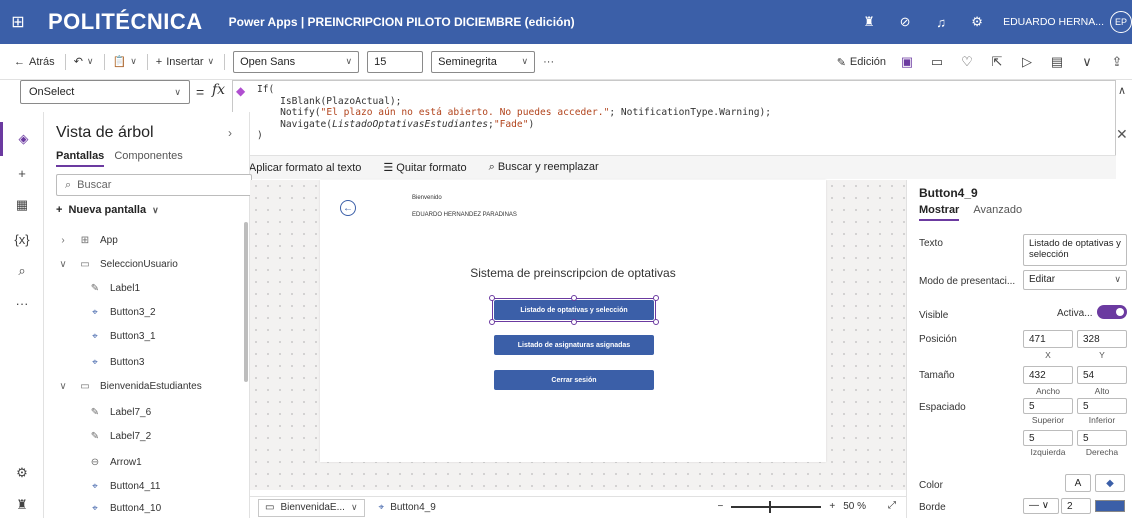 This screenshot has width=1132, height=518. What do you see at coordinates (721, 506) in the screenshot?
I see `zoom-out-button: −` at bounding box center [721, 506].